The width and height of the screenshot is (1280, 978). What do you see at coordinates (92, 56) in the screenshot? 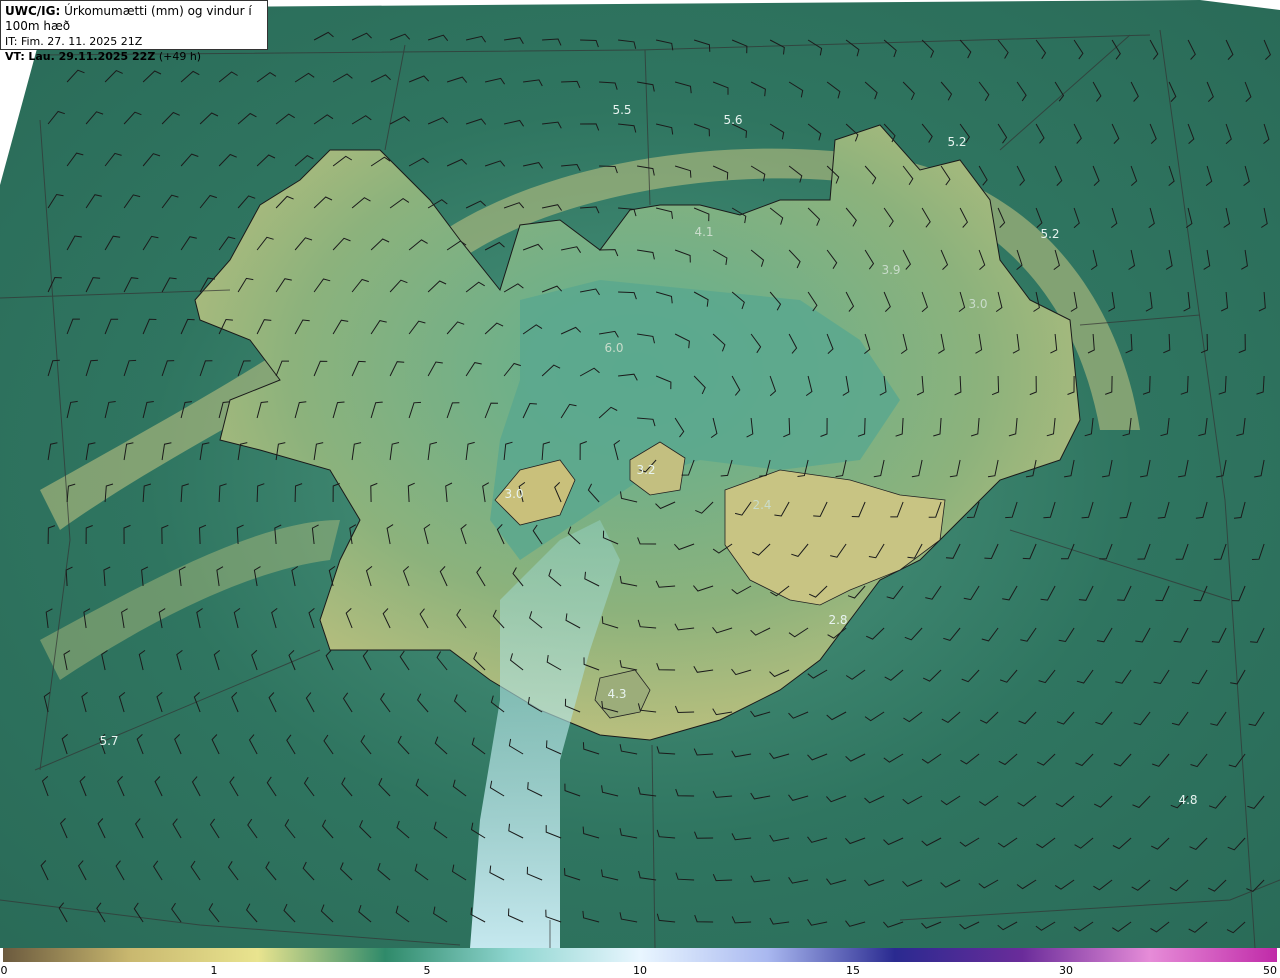
I see `vt-value: Lau. 29.11.2025 22Z` at bounding box center [92, 56].